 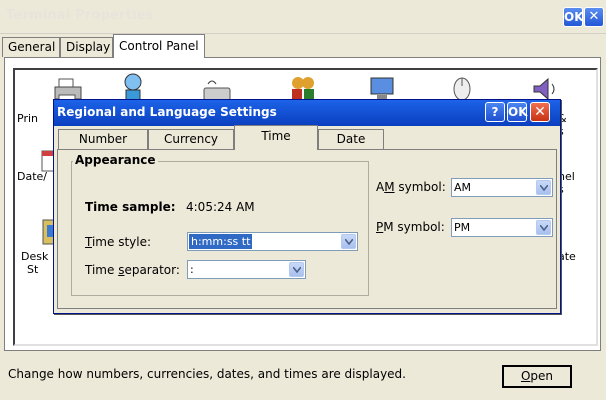 What do you see at coordinates (307, 113) in the screenshot?
I see `dialog-titlebar: Regional and Language Settings ? OK ✕` at bounding box center [307, 113].